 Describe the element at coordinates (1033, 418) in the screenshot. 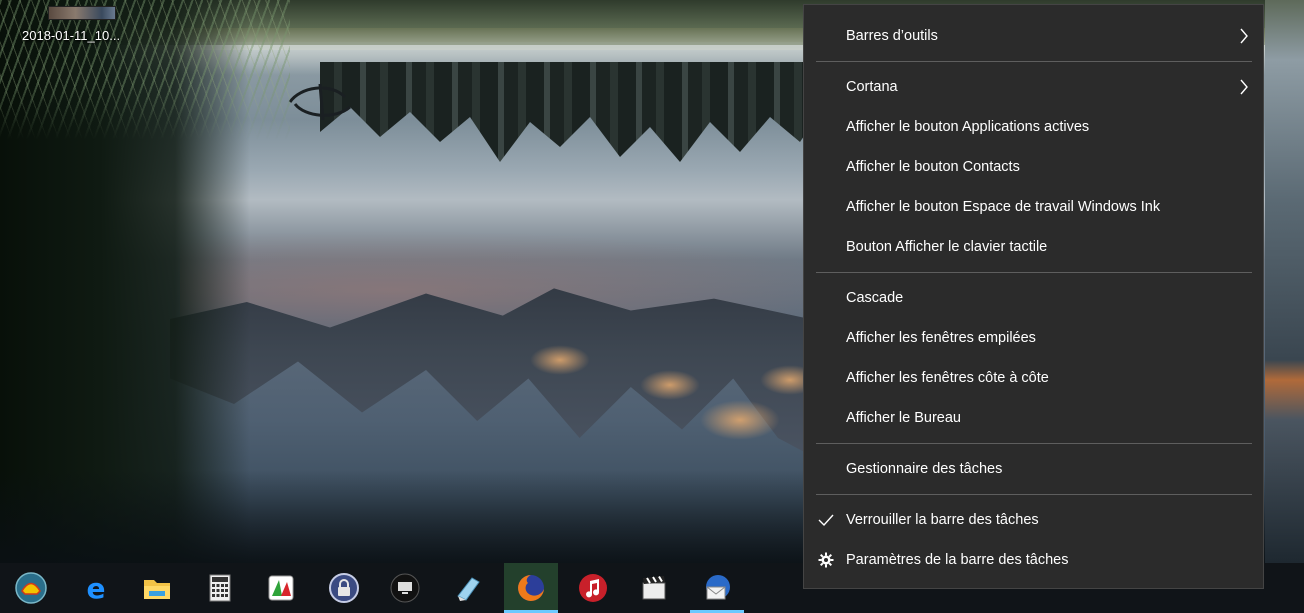

I see `menu-item-show-desktop: Afficher le Bureau` at that location.